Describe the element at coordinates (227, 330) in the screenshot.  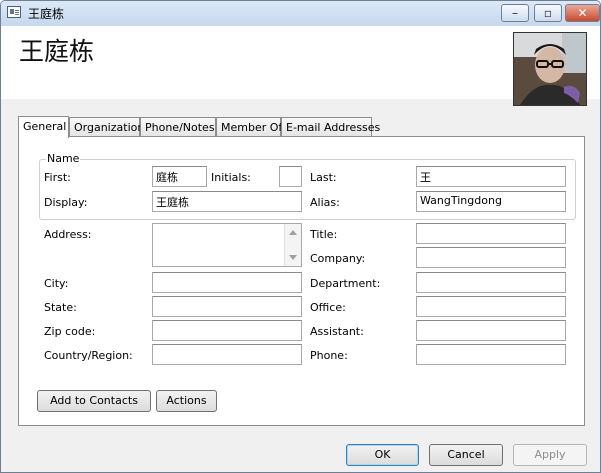
I see `zip-code-field` at that location.